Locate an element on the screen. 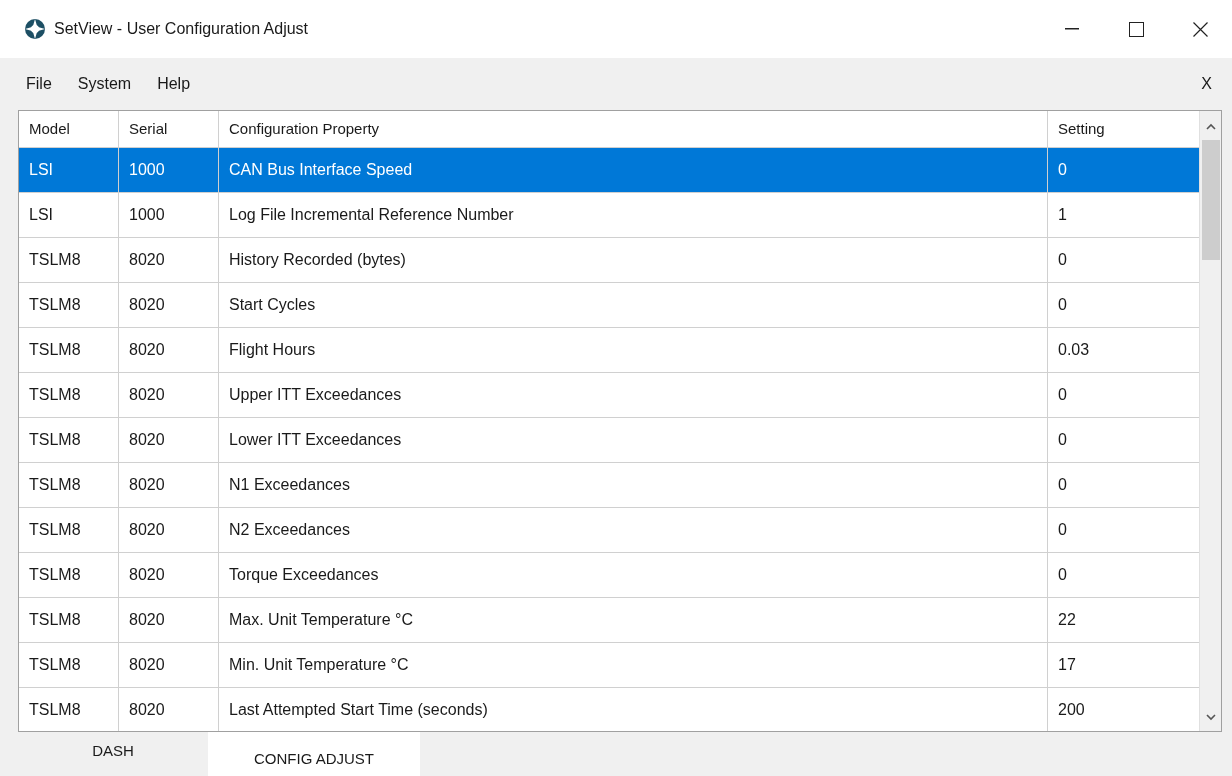 The image size is (1232, 776). column-header: Model is located at coordinates (69, 129).